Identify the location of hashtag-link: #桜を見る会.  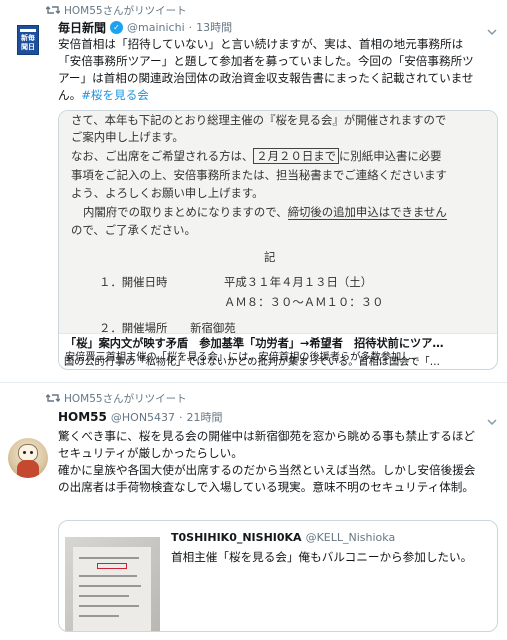
(115, 95).